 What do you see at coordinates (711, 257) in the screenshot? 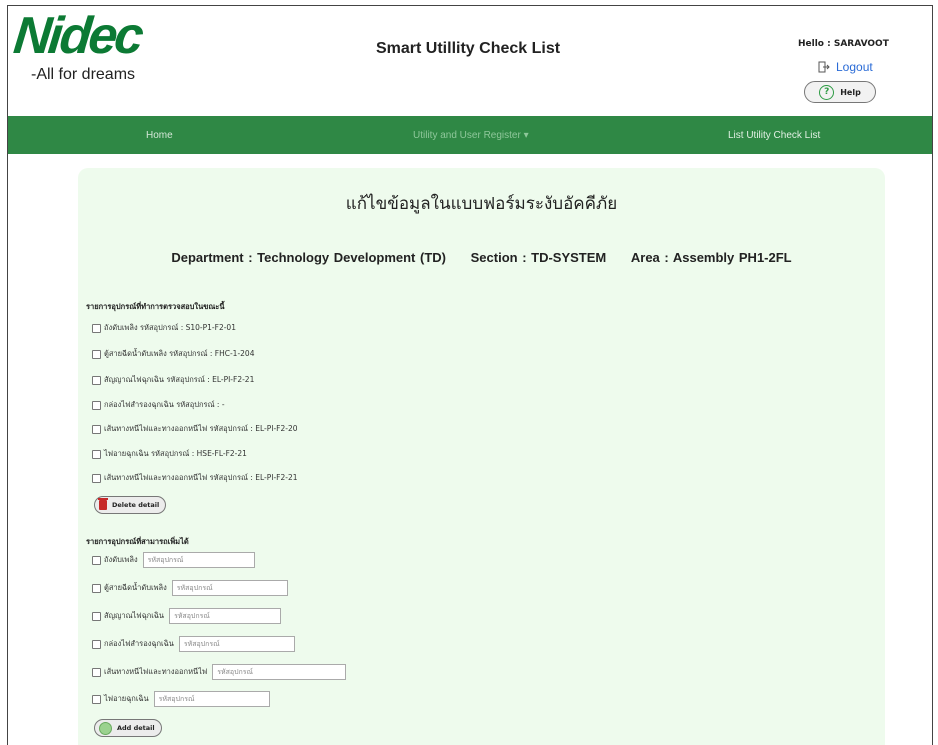
I see `area-label: Area : Assembly PH1-2FL` at bounding box center [711, 257].